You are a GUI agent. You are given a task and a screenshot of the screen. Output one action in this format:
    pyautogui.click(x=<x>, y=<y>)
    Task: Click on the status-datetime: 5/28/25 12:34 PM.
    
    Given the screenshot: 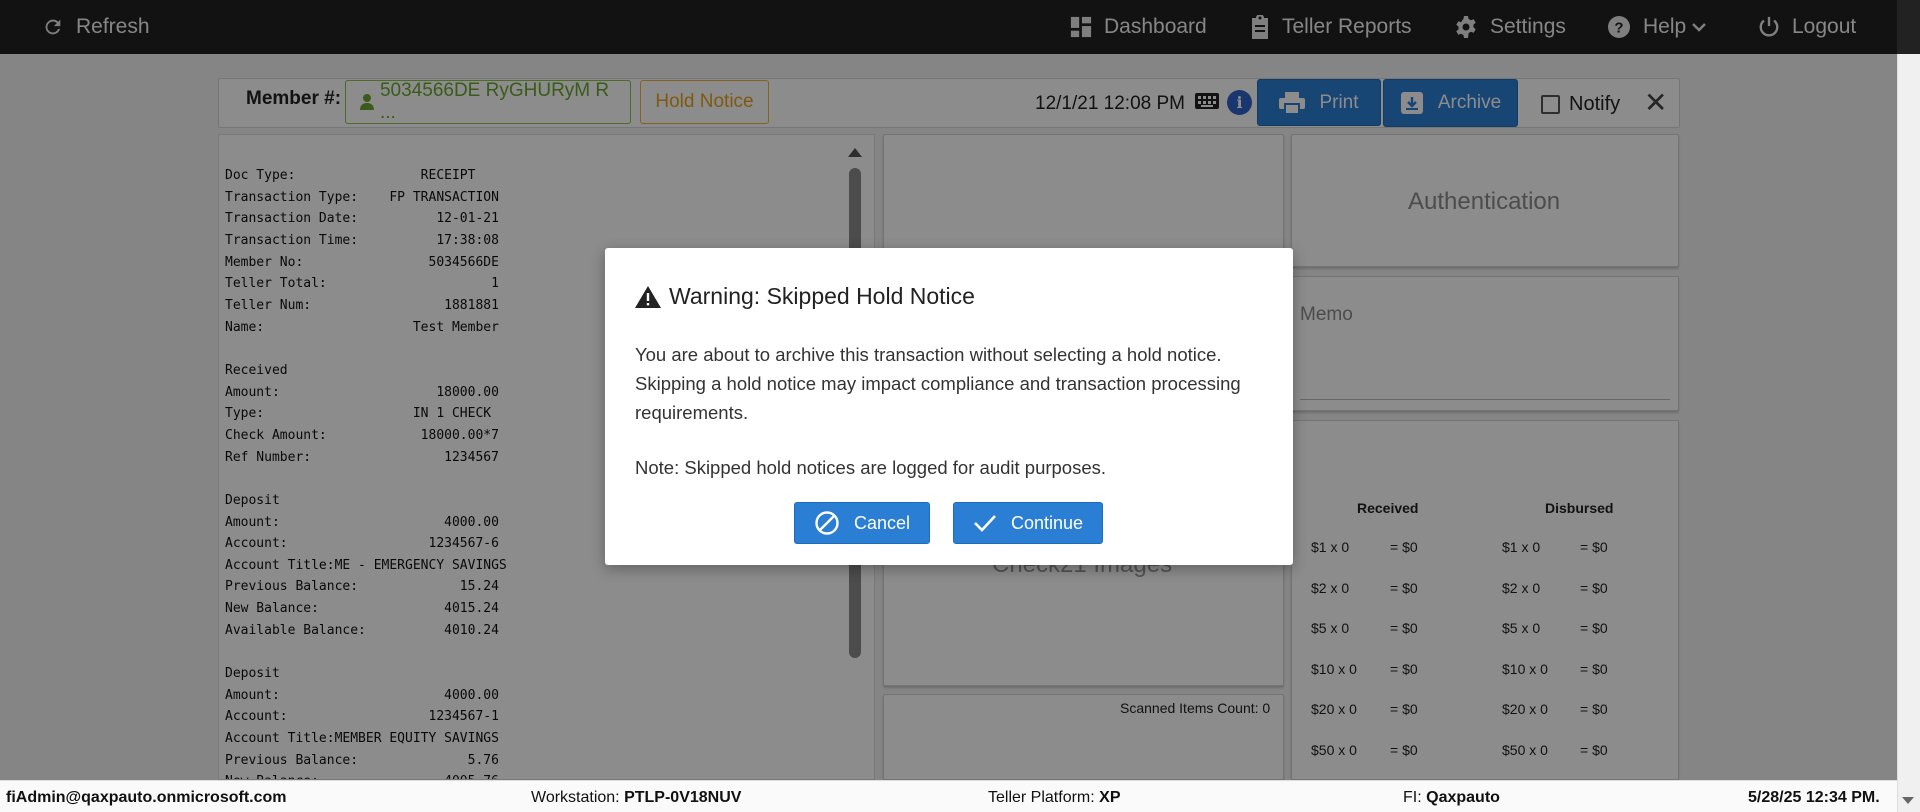 What is the action you would take?
    pyautogui.click(x=1814, y=797)
    